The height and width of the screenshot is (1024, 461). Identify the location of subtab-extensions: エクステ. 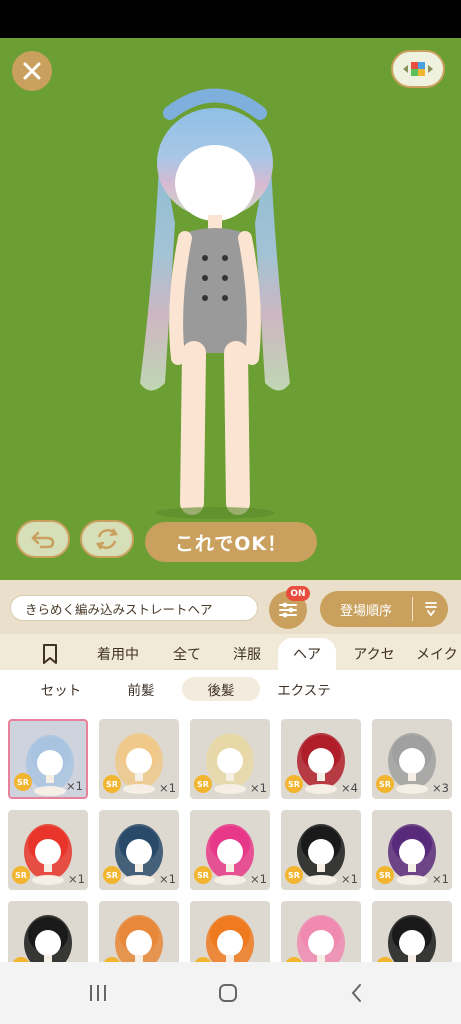
(304, 689).